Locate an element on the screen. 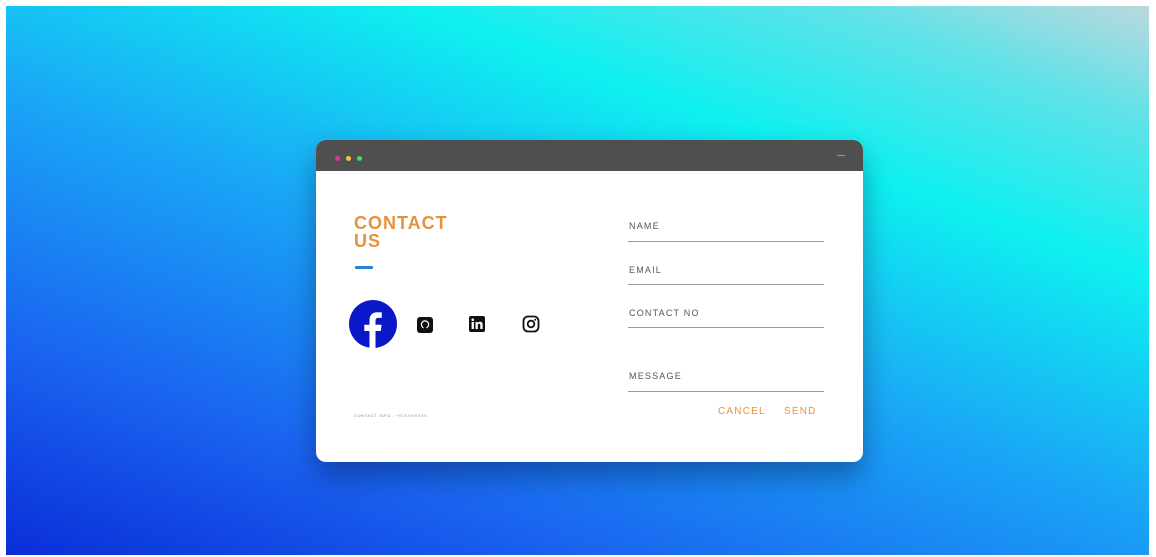 The width and height of the screenshot is (1156, 557). github-link is located at coordinates (425, 325).